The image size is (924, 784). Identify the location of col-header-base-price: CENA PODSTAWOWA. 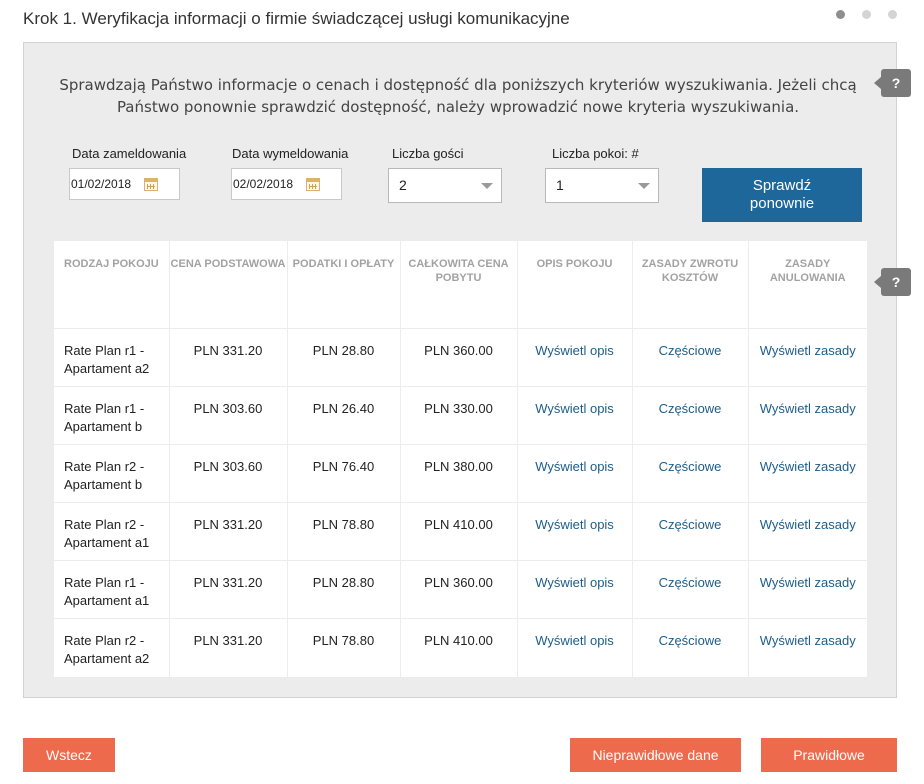
(228, 285).